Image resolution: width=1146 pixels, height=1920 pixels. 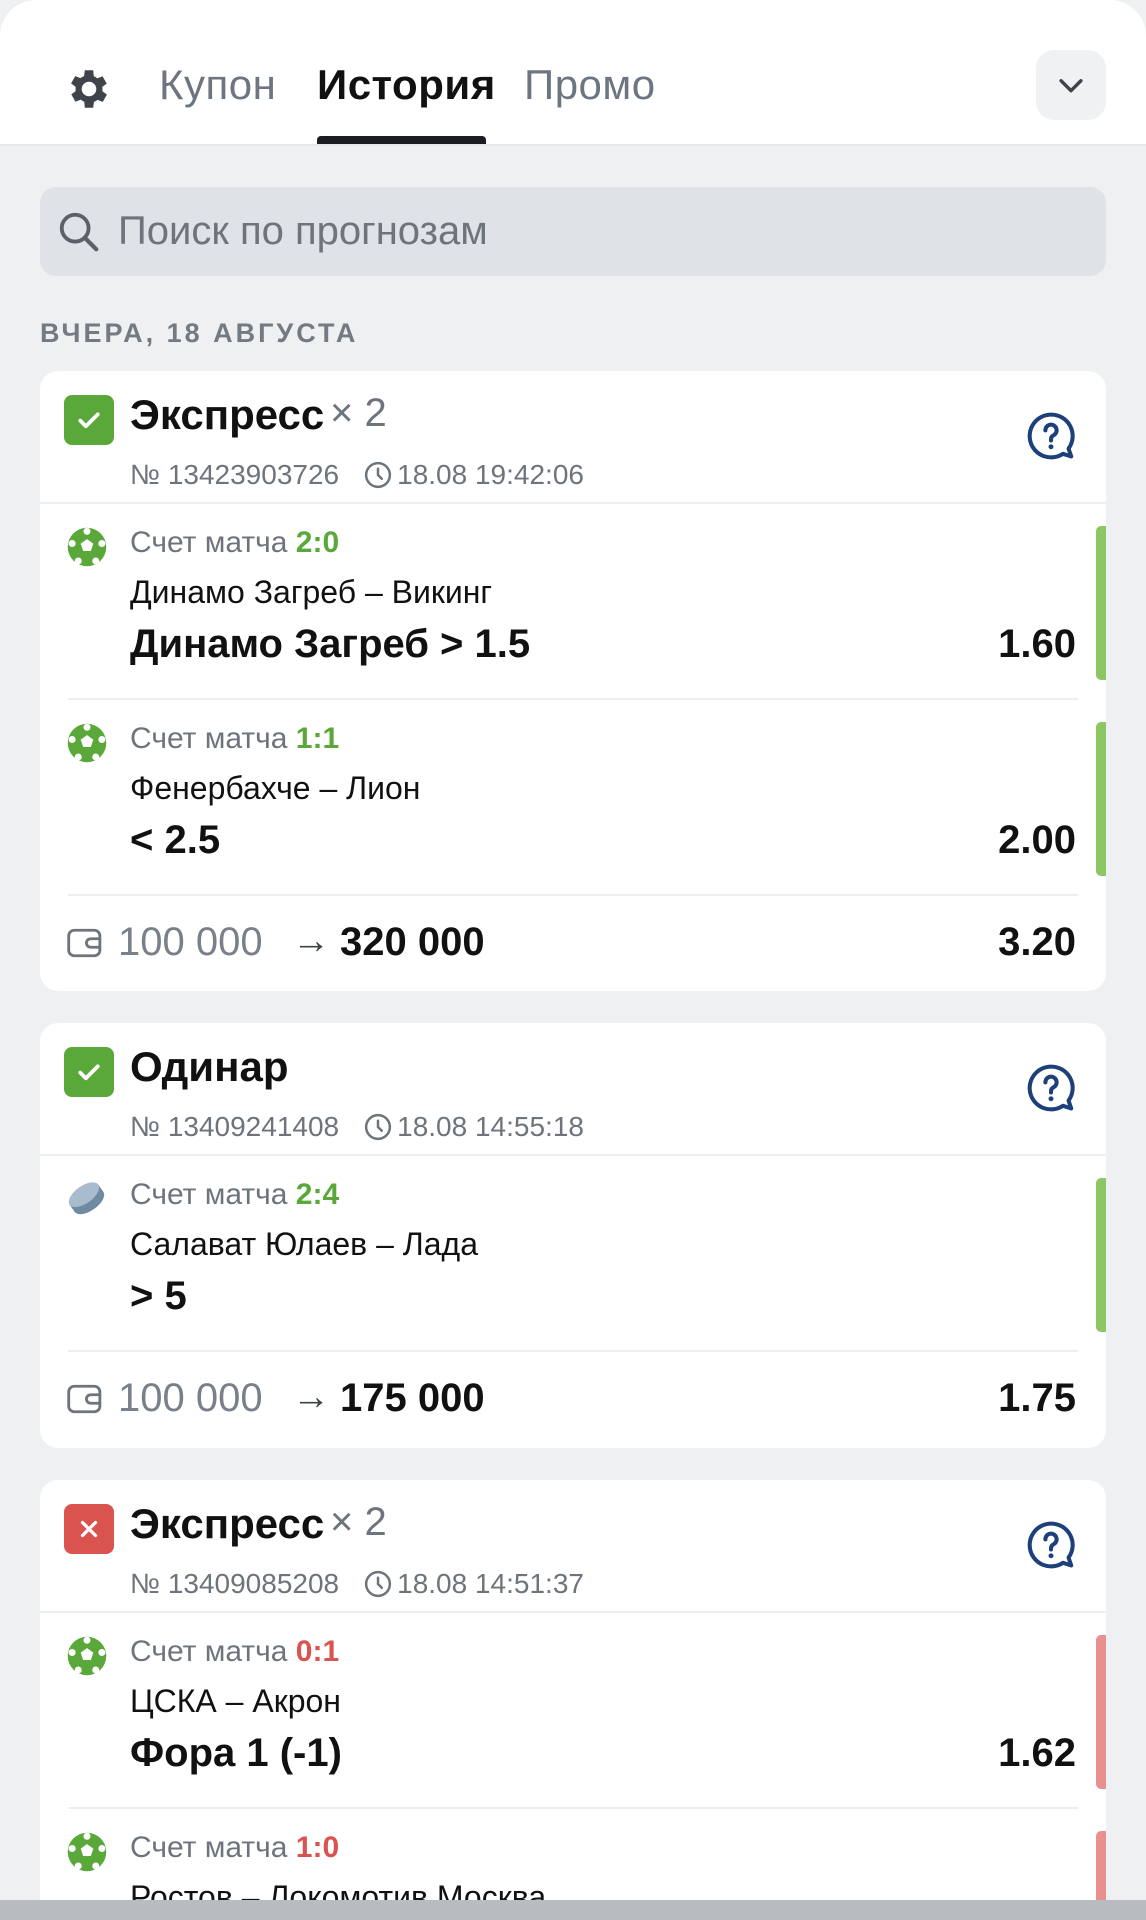 I want to click on bet-summary: 100 000 → 175 000 1.75, so click(x=573, y=1399).